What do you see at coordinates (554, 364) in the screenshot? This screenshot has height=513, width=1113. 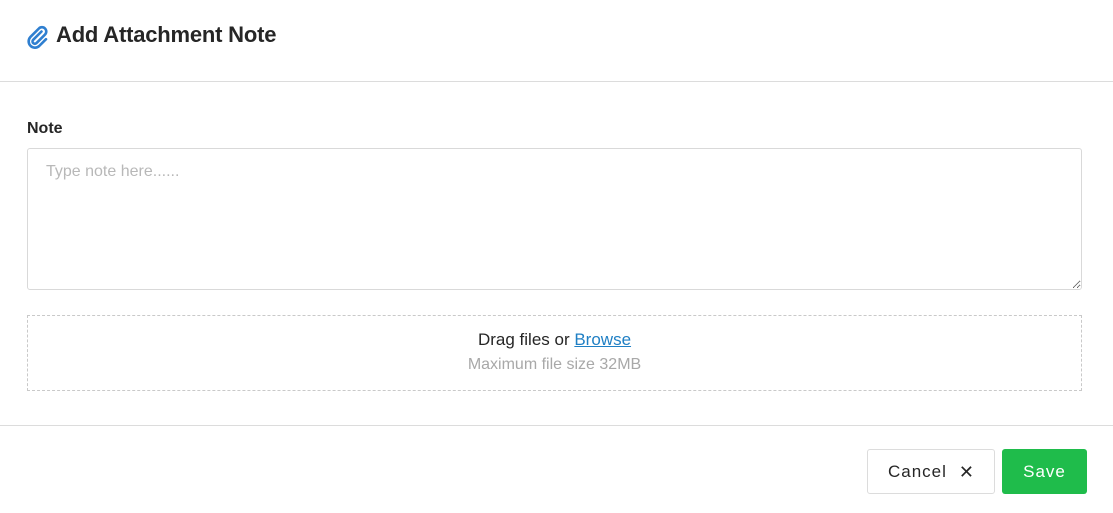 I see `max-file-size-hint: Maximum file size 32MB` at bounding box center [554, 364].